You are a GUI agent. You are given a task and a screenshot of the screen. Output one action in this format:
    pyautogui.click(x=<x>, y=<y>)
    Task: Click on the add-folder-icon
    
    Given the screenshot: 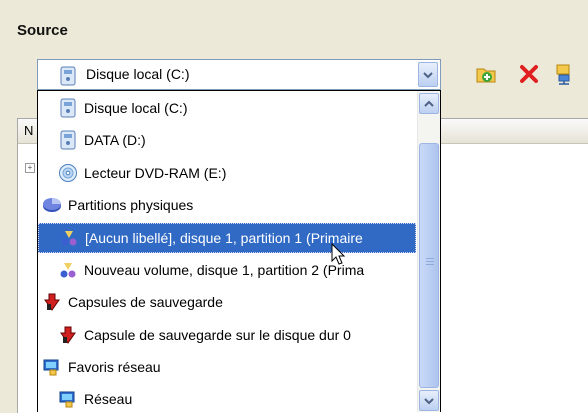 What is the action you would take?
    pyautogui.click(x=486, y=75)
    